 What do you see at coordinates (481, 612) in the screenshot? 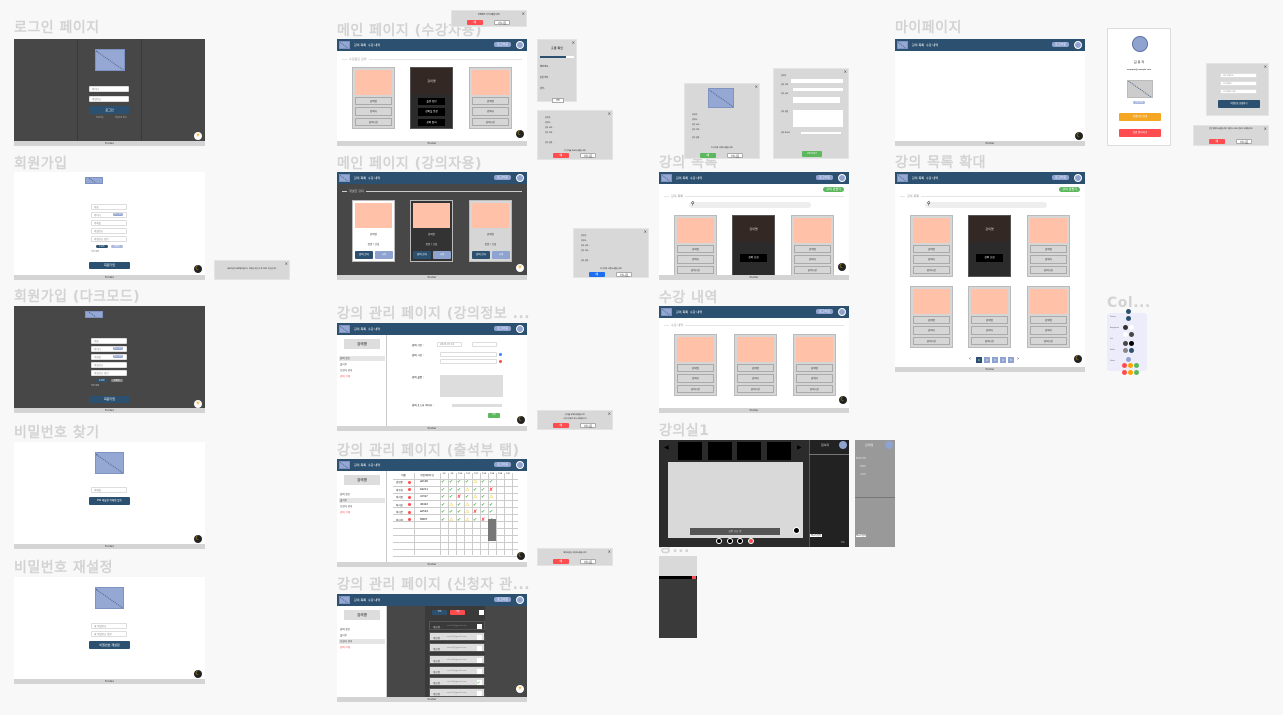
I see `select-all-checkbox` at bounding box center [481, 612].